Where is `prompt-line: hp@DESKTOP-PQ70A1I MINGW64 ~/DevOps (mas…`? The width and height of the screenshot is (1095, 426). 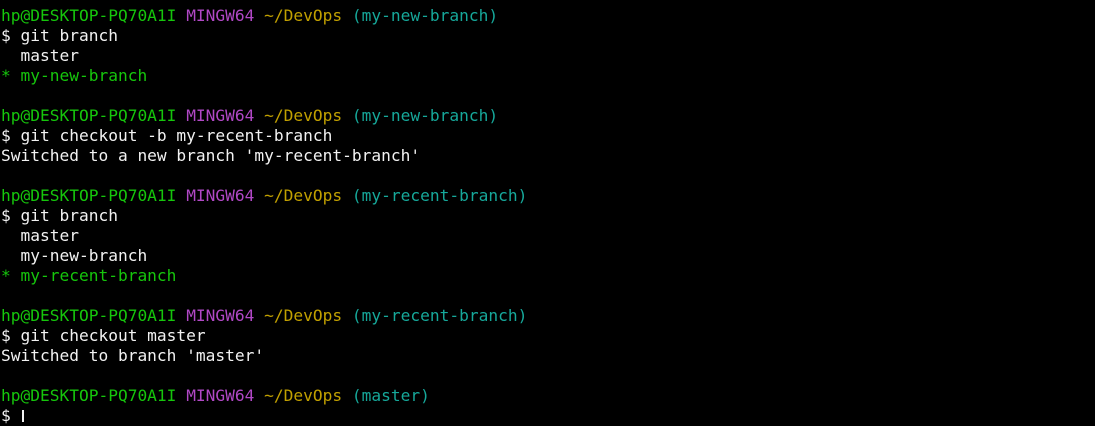
prompt-line: hp@DESKTOP-PQ70A1I MINGW64 ~/DevOps (mas… is located at coordinates (548, 396).